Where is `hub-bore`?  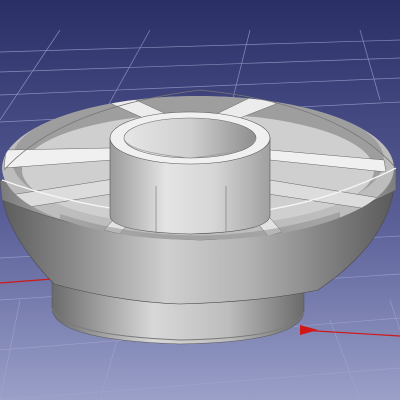 hub-bore is located at coordinates (190, 138).